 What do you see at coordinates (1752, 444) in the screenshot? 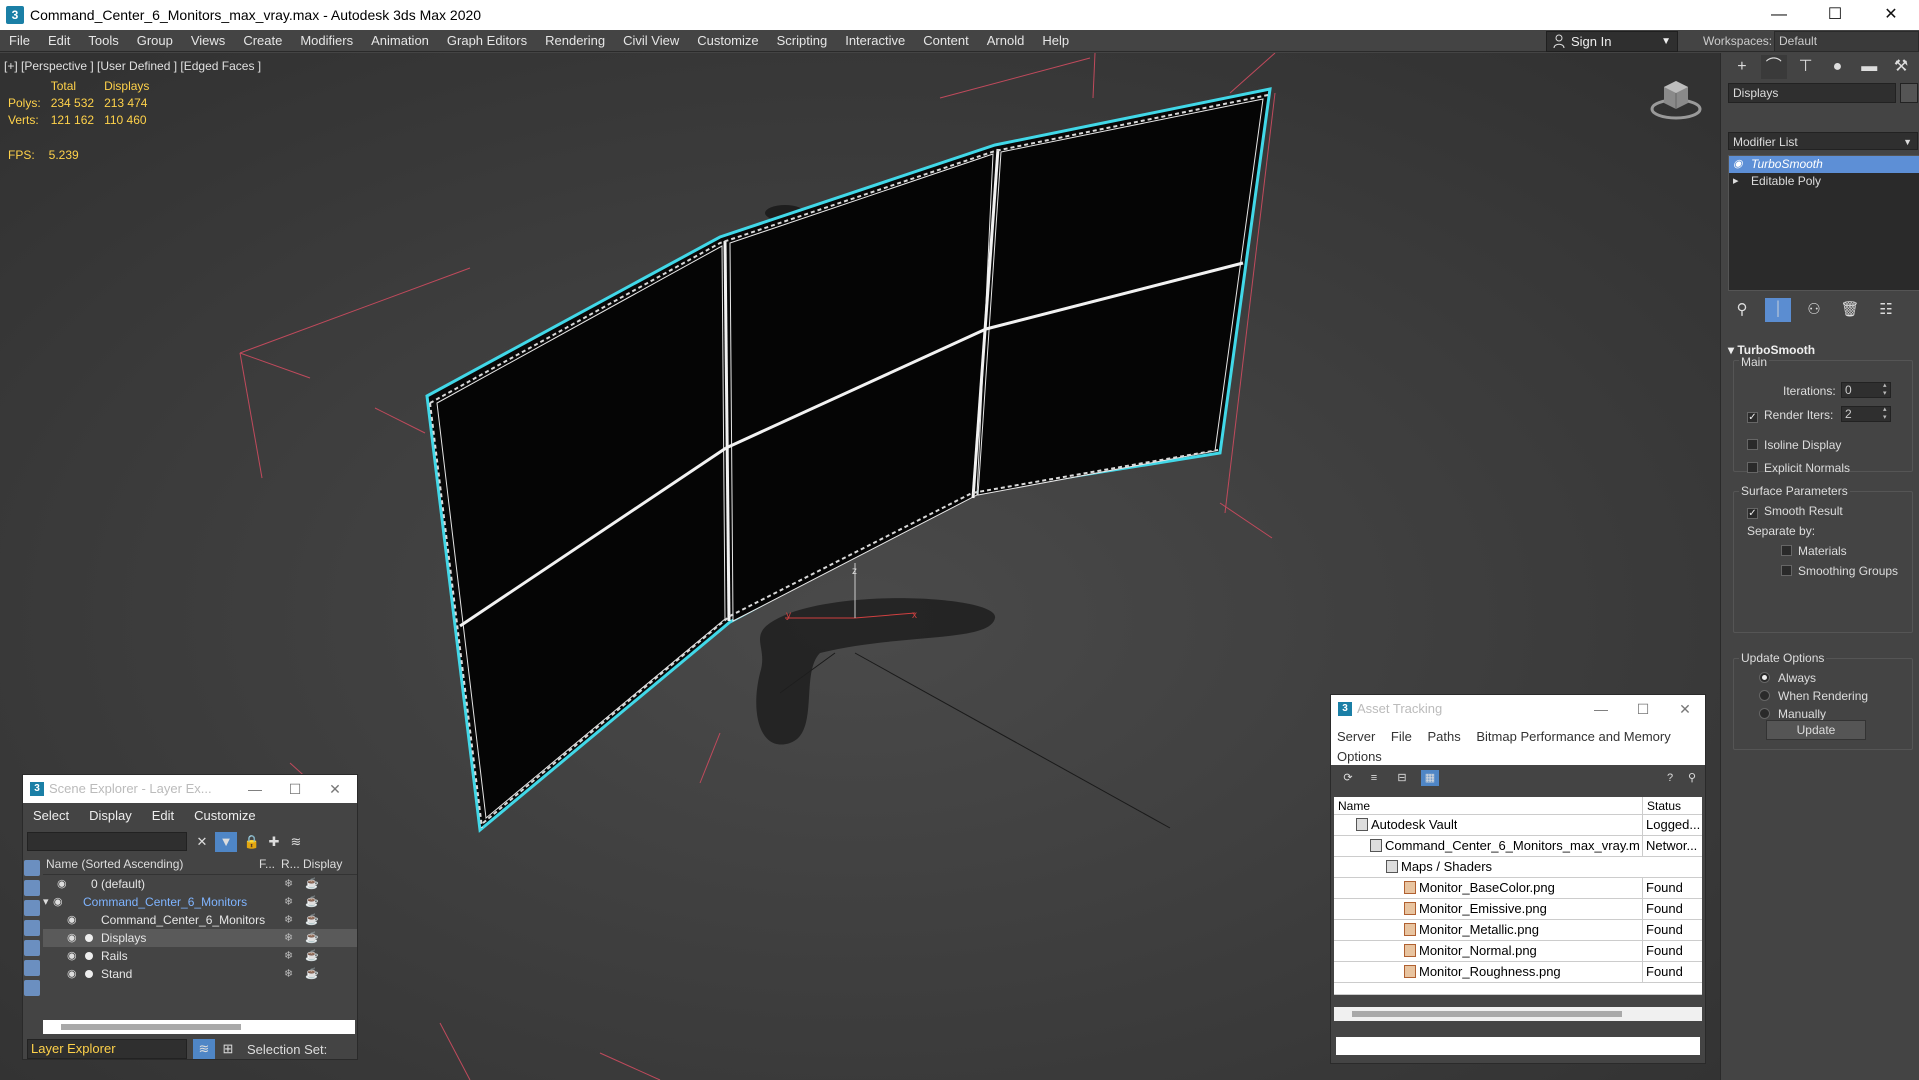
I see `isoline-display-checkbox` at bounding box center [1752, 444].